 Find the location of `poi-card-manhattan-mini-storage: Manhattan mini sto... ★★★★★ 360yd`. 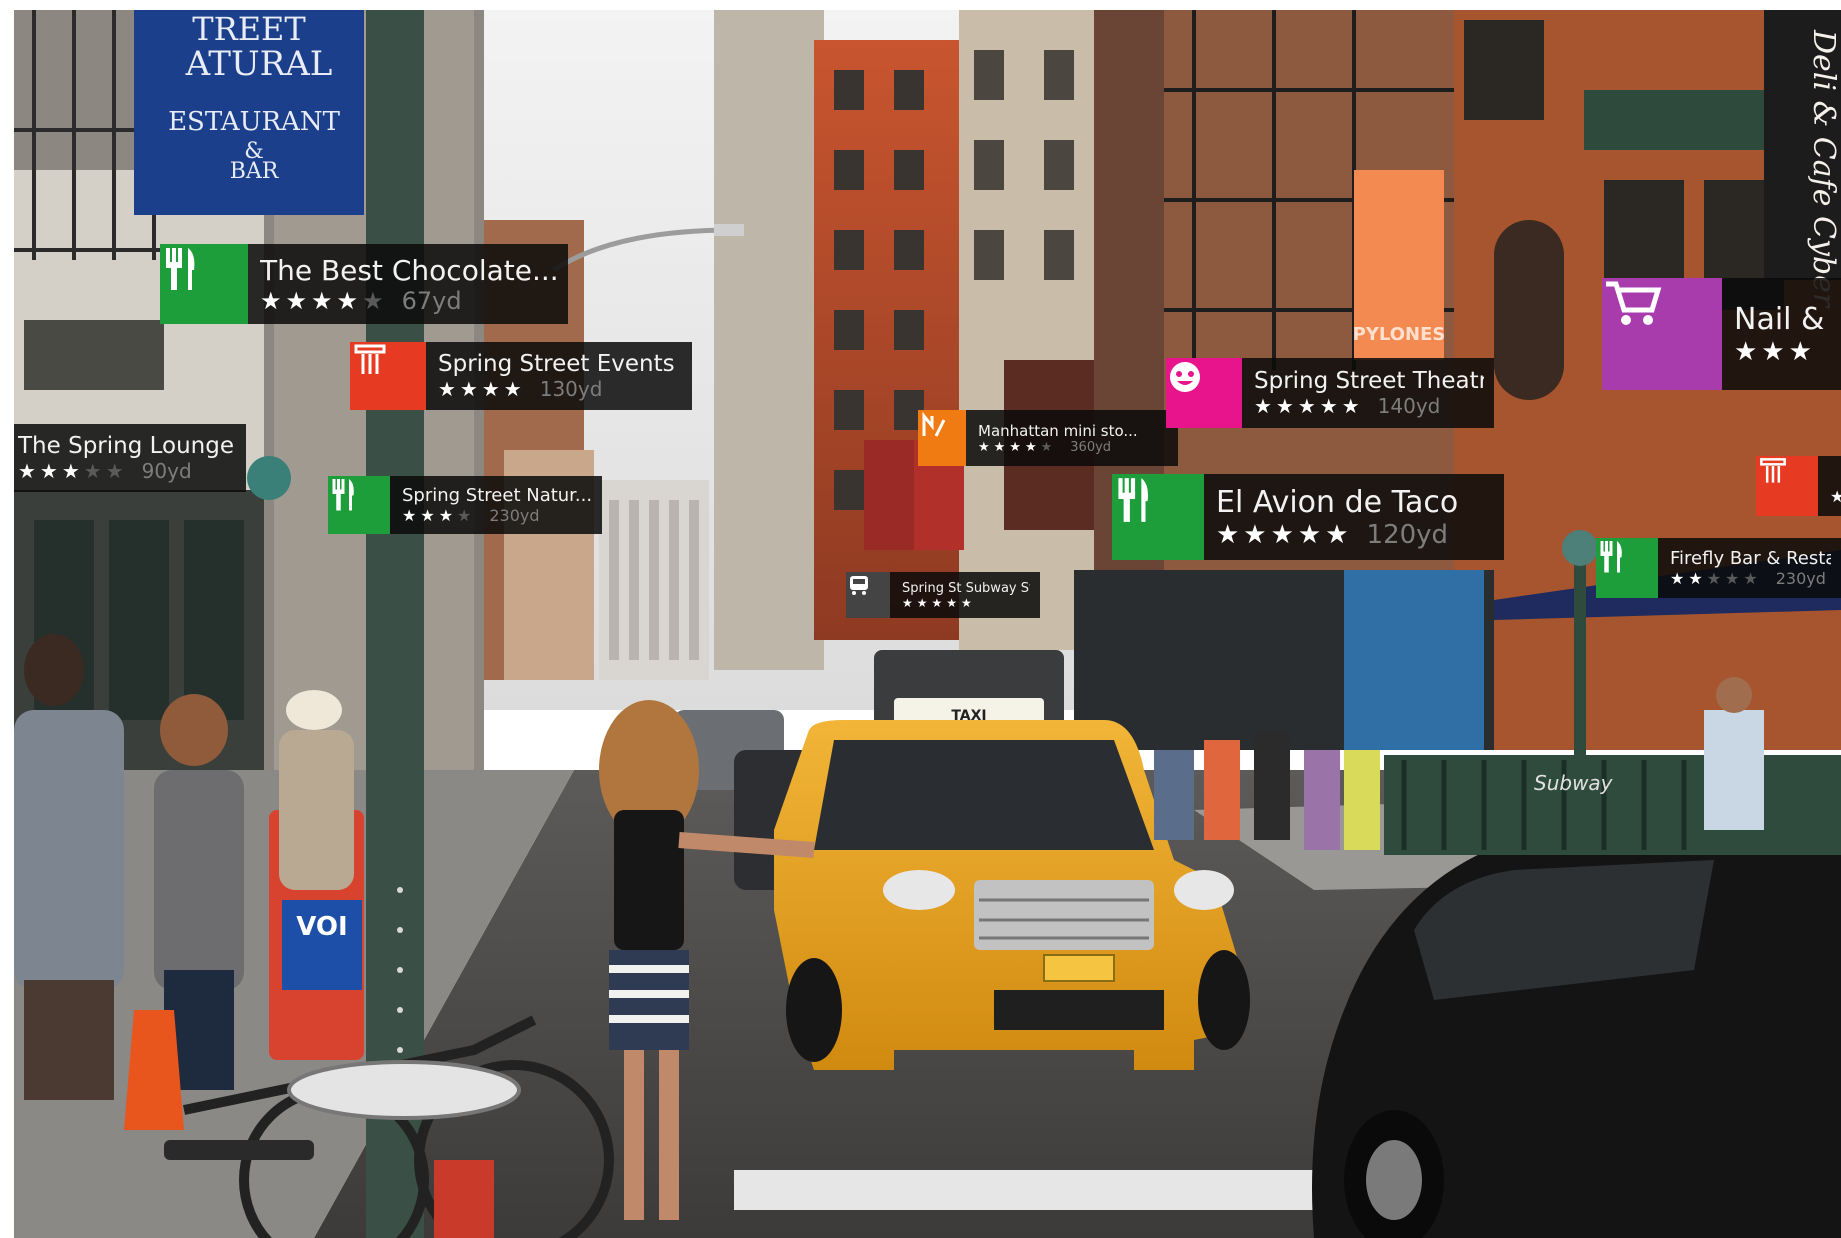

poi-card-manhattan-mini-storage: Manhattan mini sto... ★★★★★ 360yd is located at coordinates (1048, 438).